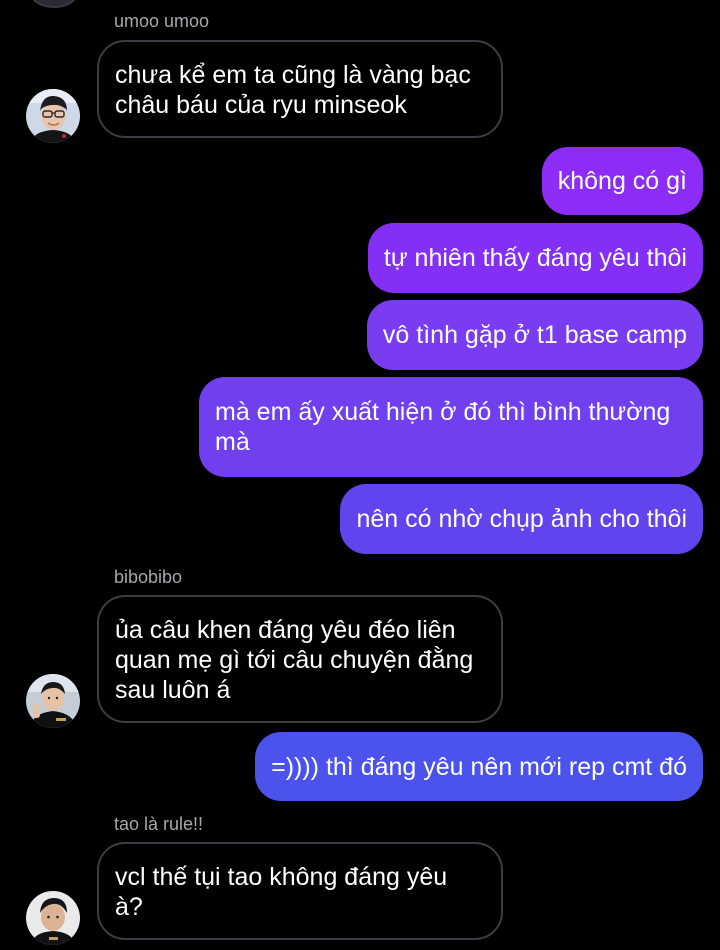 The image size is (720, 950). Describe the element at coordinates (148, 577) in the screenshot. I see `sender-name: bibobibo` at that location.